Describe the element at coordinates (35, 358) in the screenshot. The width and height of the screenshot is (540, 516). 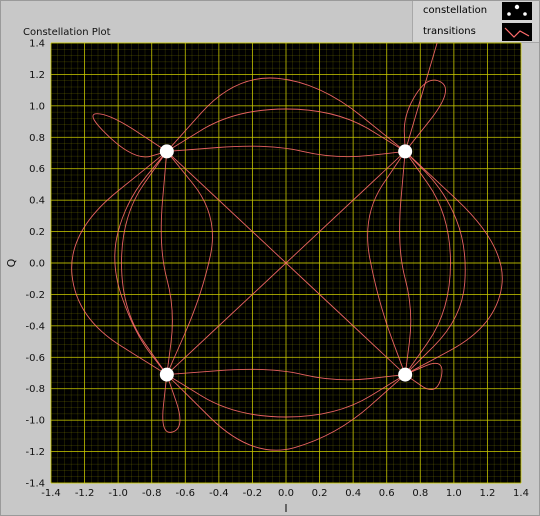
I see `y-tick-label: -0.6` at that location.